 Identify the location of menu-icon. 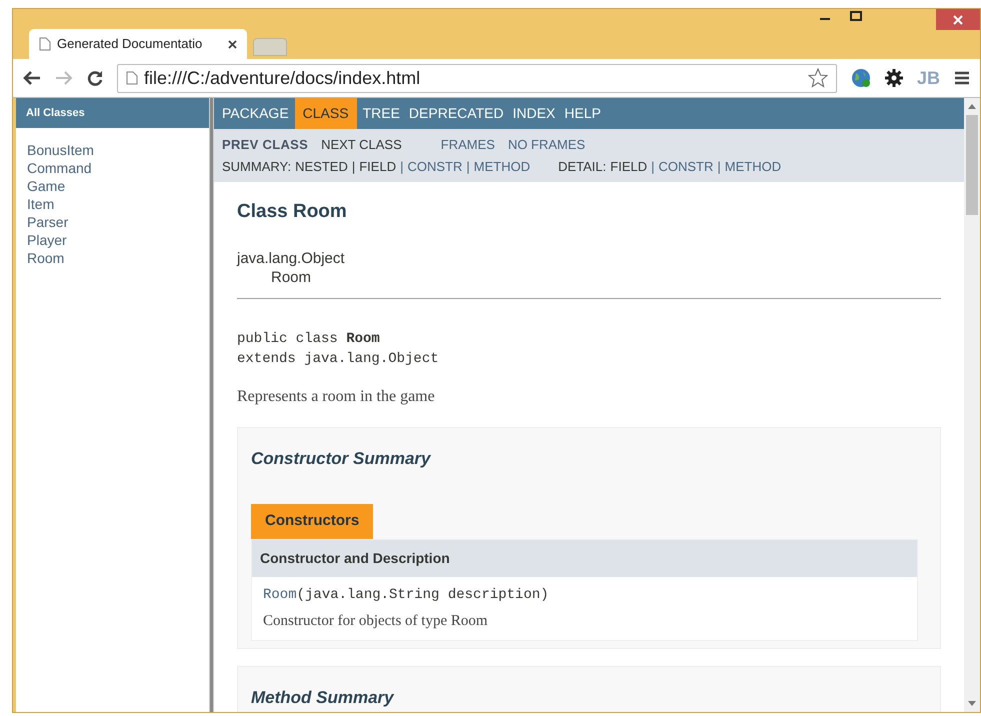
(962, 78).